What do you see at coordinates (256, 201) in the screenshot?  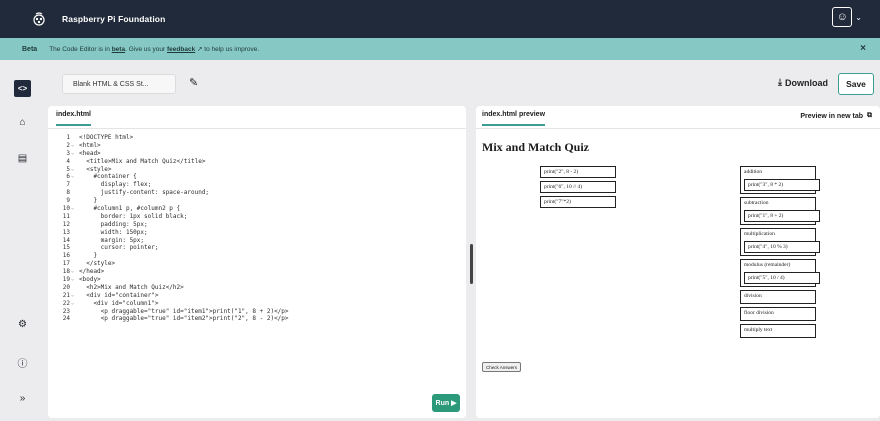 I see `code-line: 9 }` at bounding box center [256, 201].